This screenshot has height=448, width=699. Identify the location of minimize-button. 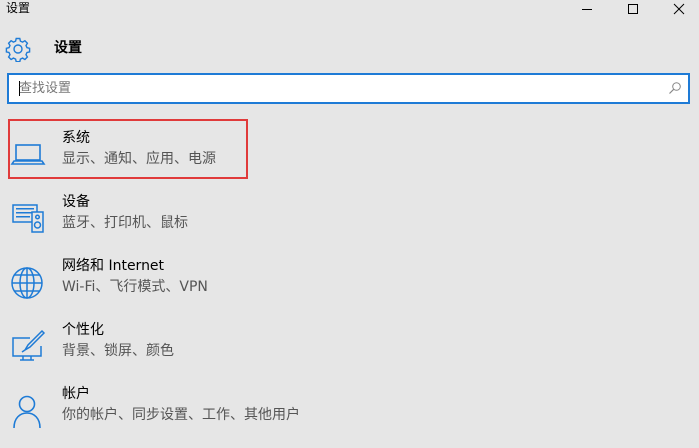
(587, 9).